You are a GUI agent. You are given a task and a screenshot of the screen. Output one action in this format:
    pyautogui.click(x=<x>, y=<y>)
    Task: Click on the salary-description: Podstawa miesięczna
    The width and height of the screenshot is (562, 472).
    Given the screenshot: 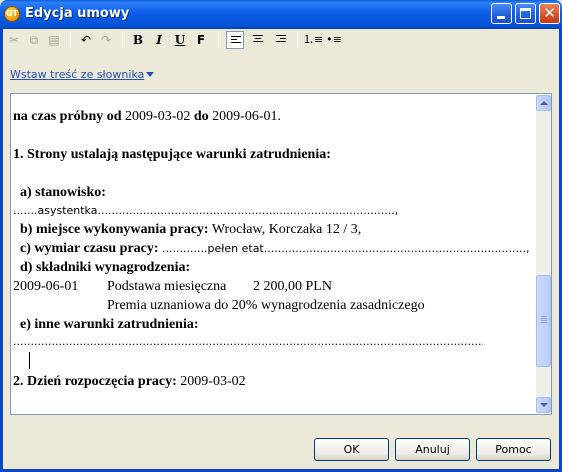 What is the action you would take?
    pyautogui.click(x=167, y=286)
    